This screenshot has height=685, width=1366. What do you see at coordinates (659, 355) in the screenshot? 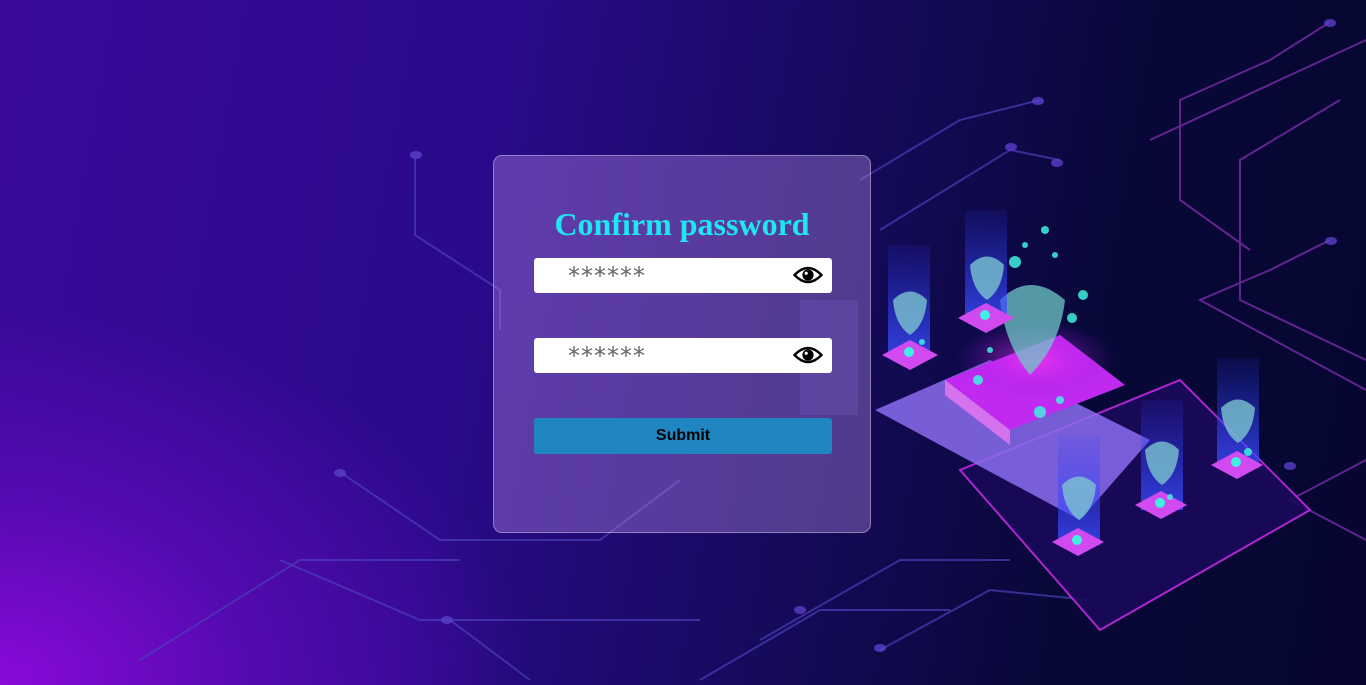
I see `confirm-password-input` at bounding box center [659, 355].